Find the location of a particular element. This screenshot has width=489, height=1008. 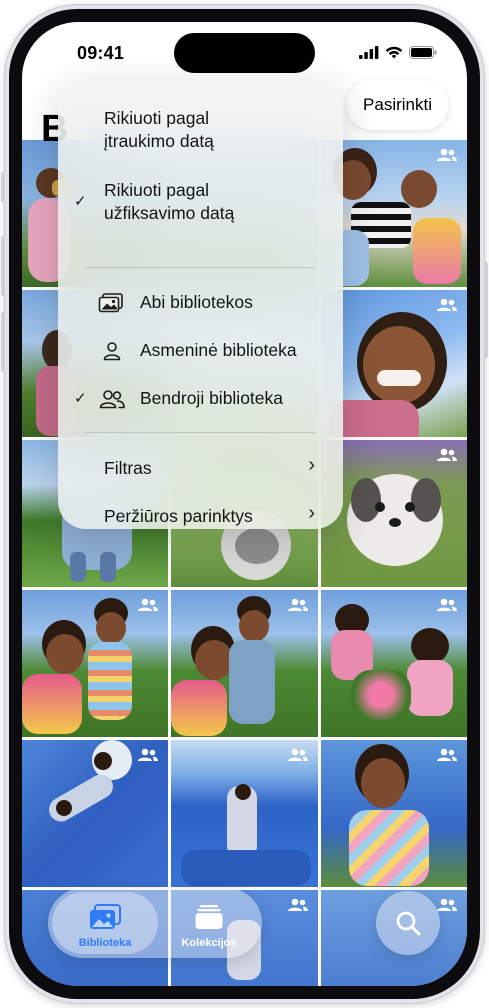

action-button is located at coordinates (3, 187).